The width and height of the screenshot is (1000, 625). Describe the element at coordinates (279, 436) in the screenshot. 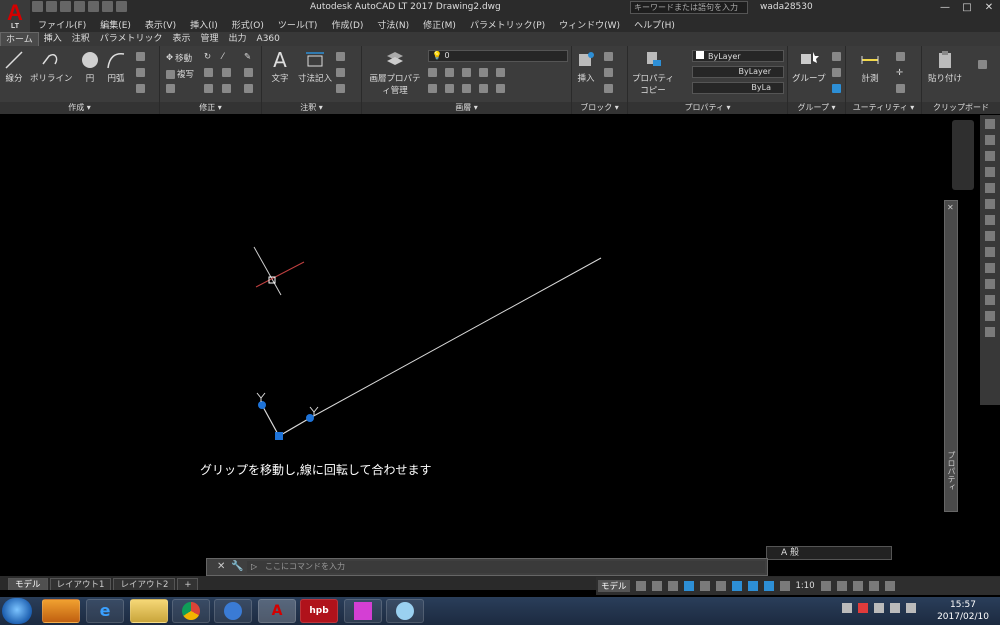

I see `grip-base-square` at that location.